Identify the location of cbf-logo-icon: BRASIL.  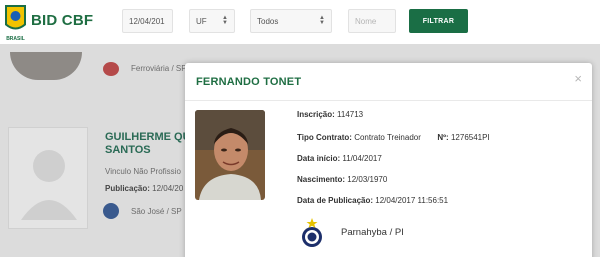
(15, 23).